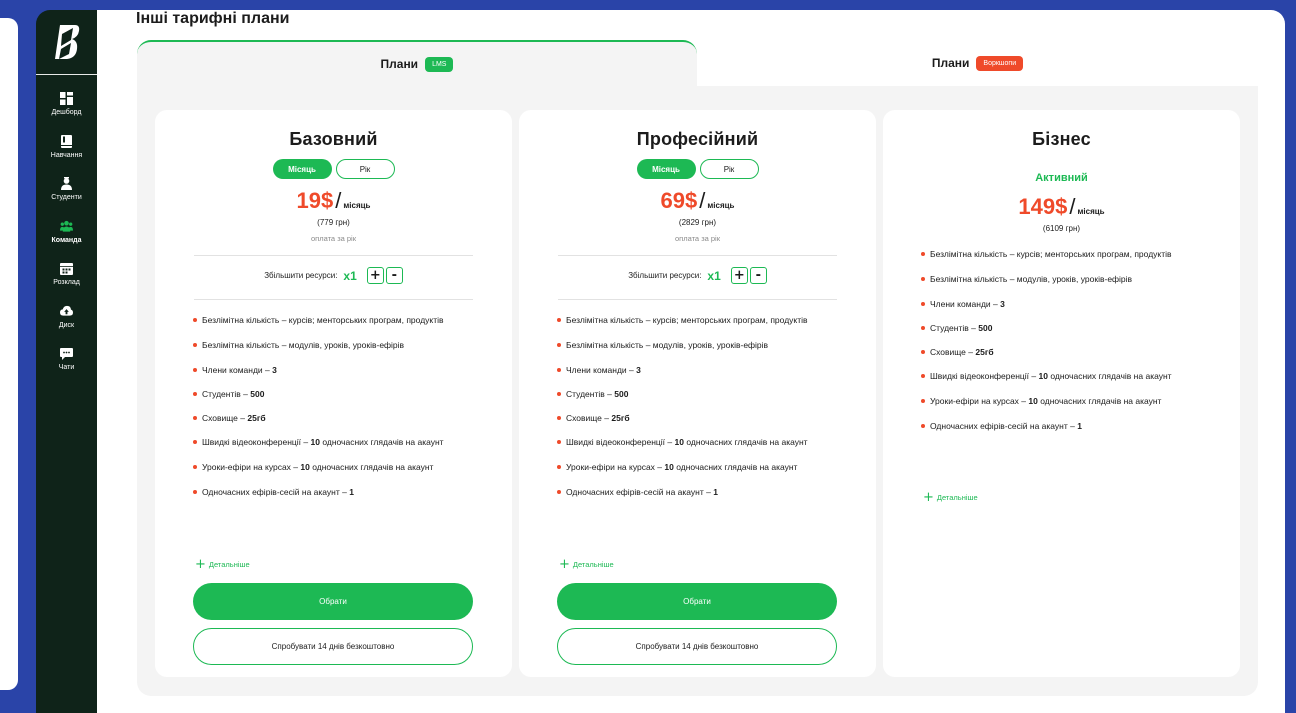 This screenshot has height=713, width=1296. Describe the element at coordinates (697, 139) in the screenshot. I see `plan-title: Професійний` at that location.